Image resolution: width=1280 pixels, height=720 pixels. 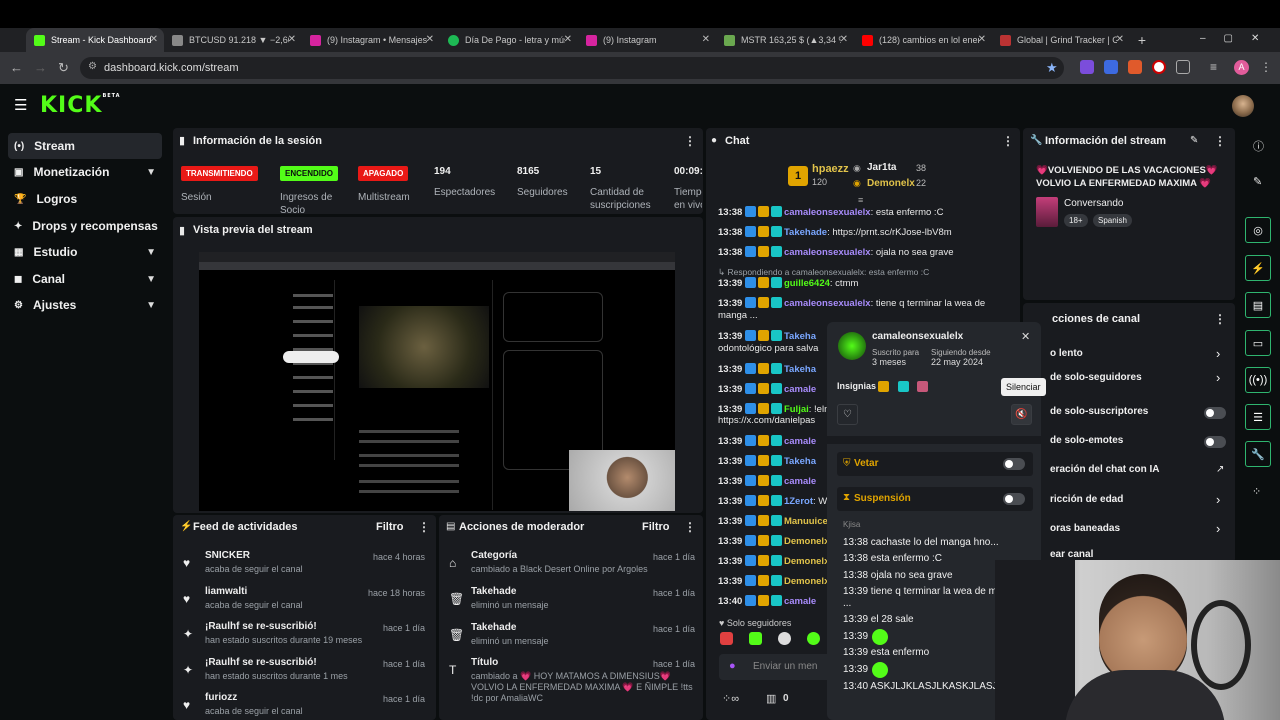 What do you see at coordinates (1243, 106) in the screenshot?
I see `user-avatar` at bounding box center [1243, 106].